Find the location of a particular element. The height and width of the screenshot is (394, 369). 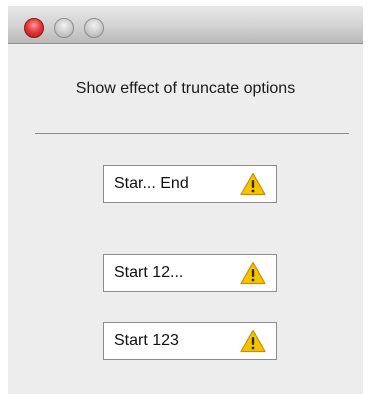

close-window-button is located at coordinates (34, 28).